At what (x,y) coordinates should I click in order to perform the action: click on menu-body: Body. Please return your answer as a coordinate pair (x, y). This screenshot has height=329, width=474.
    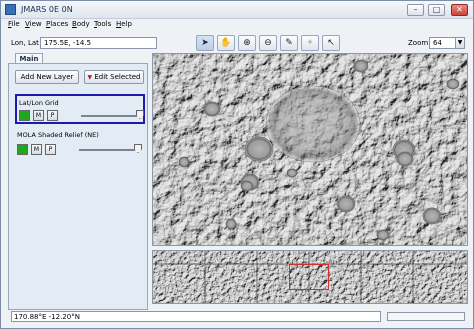
    Looking at the image, I should click on (81, 24).